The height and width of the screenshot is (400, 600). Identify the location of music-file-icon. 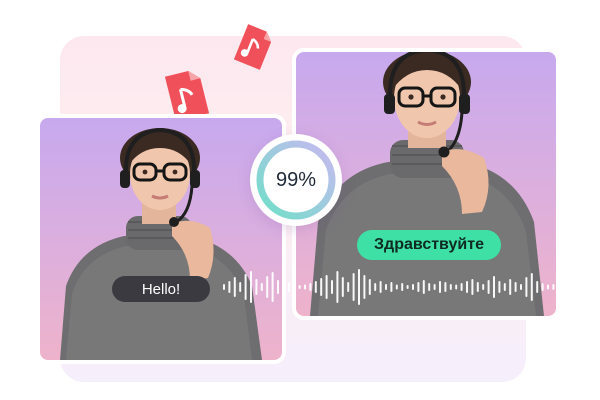
(252, 47).